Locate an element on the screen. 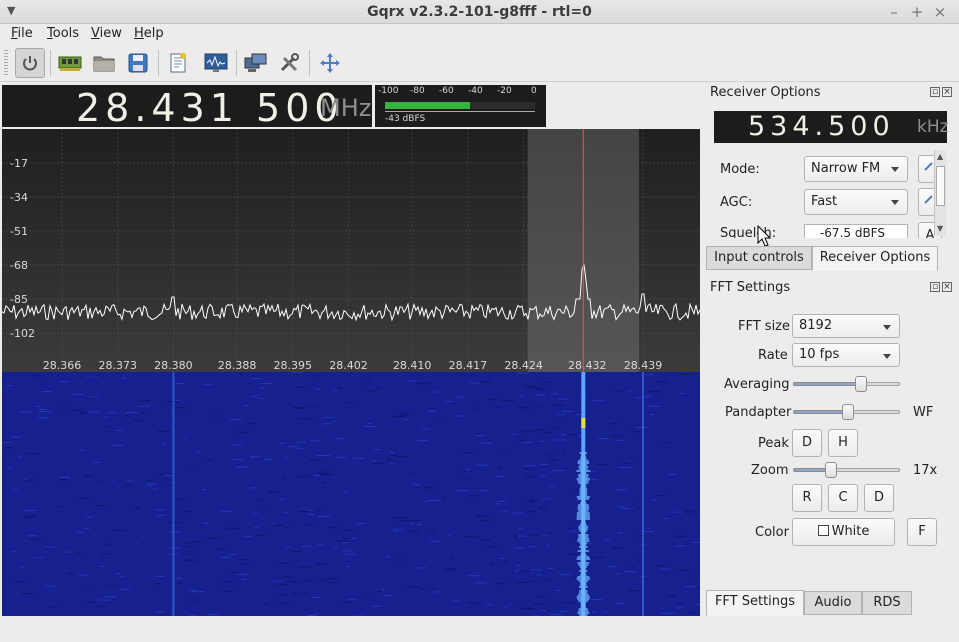 The image size is (959, 642). bookmark-button is located at coordinates (178, 63).